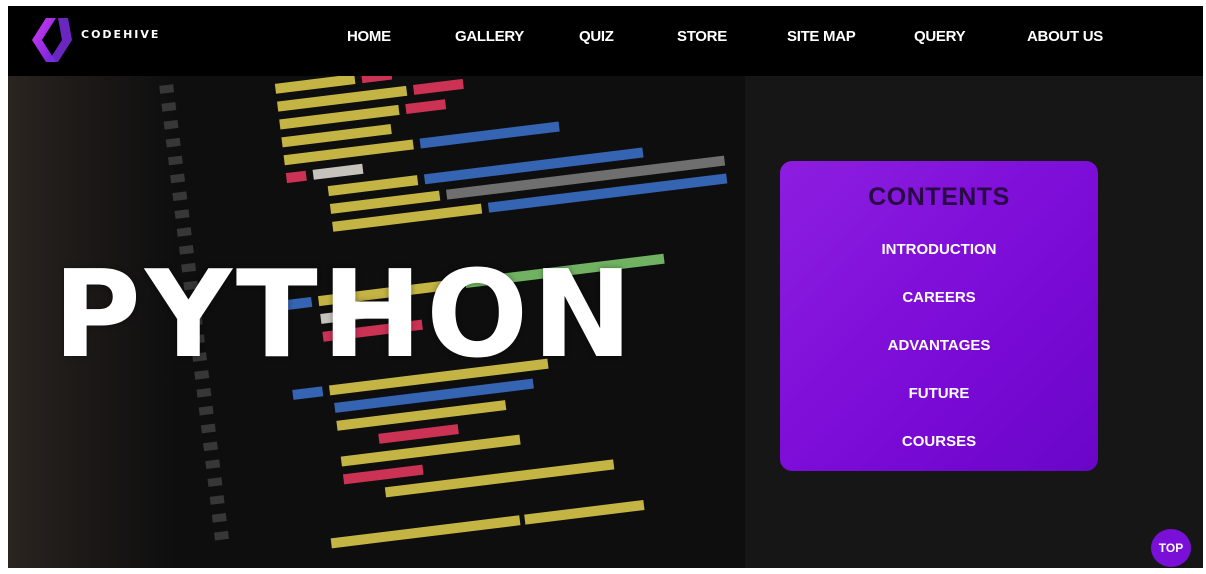 The height and width of the screenshot is (574, 1206). What do you see at coordinates (120, 34) in the screenshot?
I see `brand-name: CODEHIVE` at bounding box center [120, 34].